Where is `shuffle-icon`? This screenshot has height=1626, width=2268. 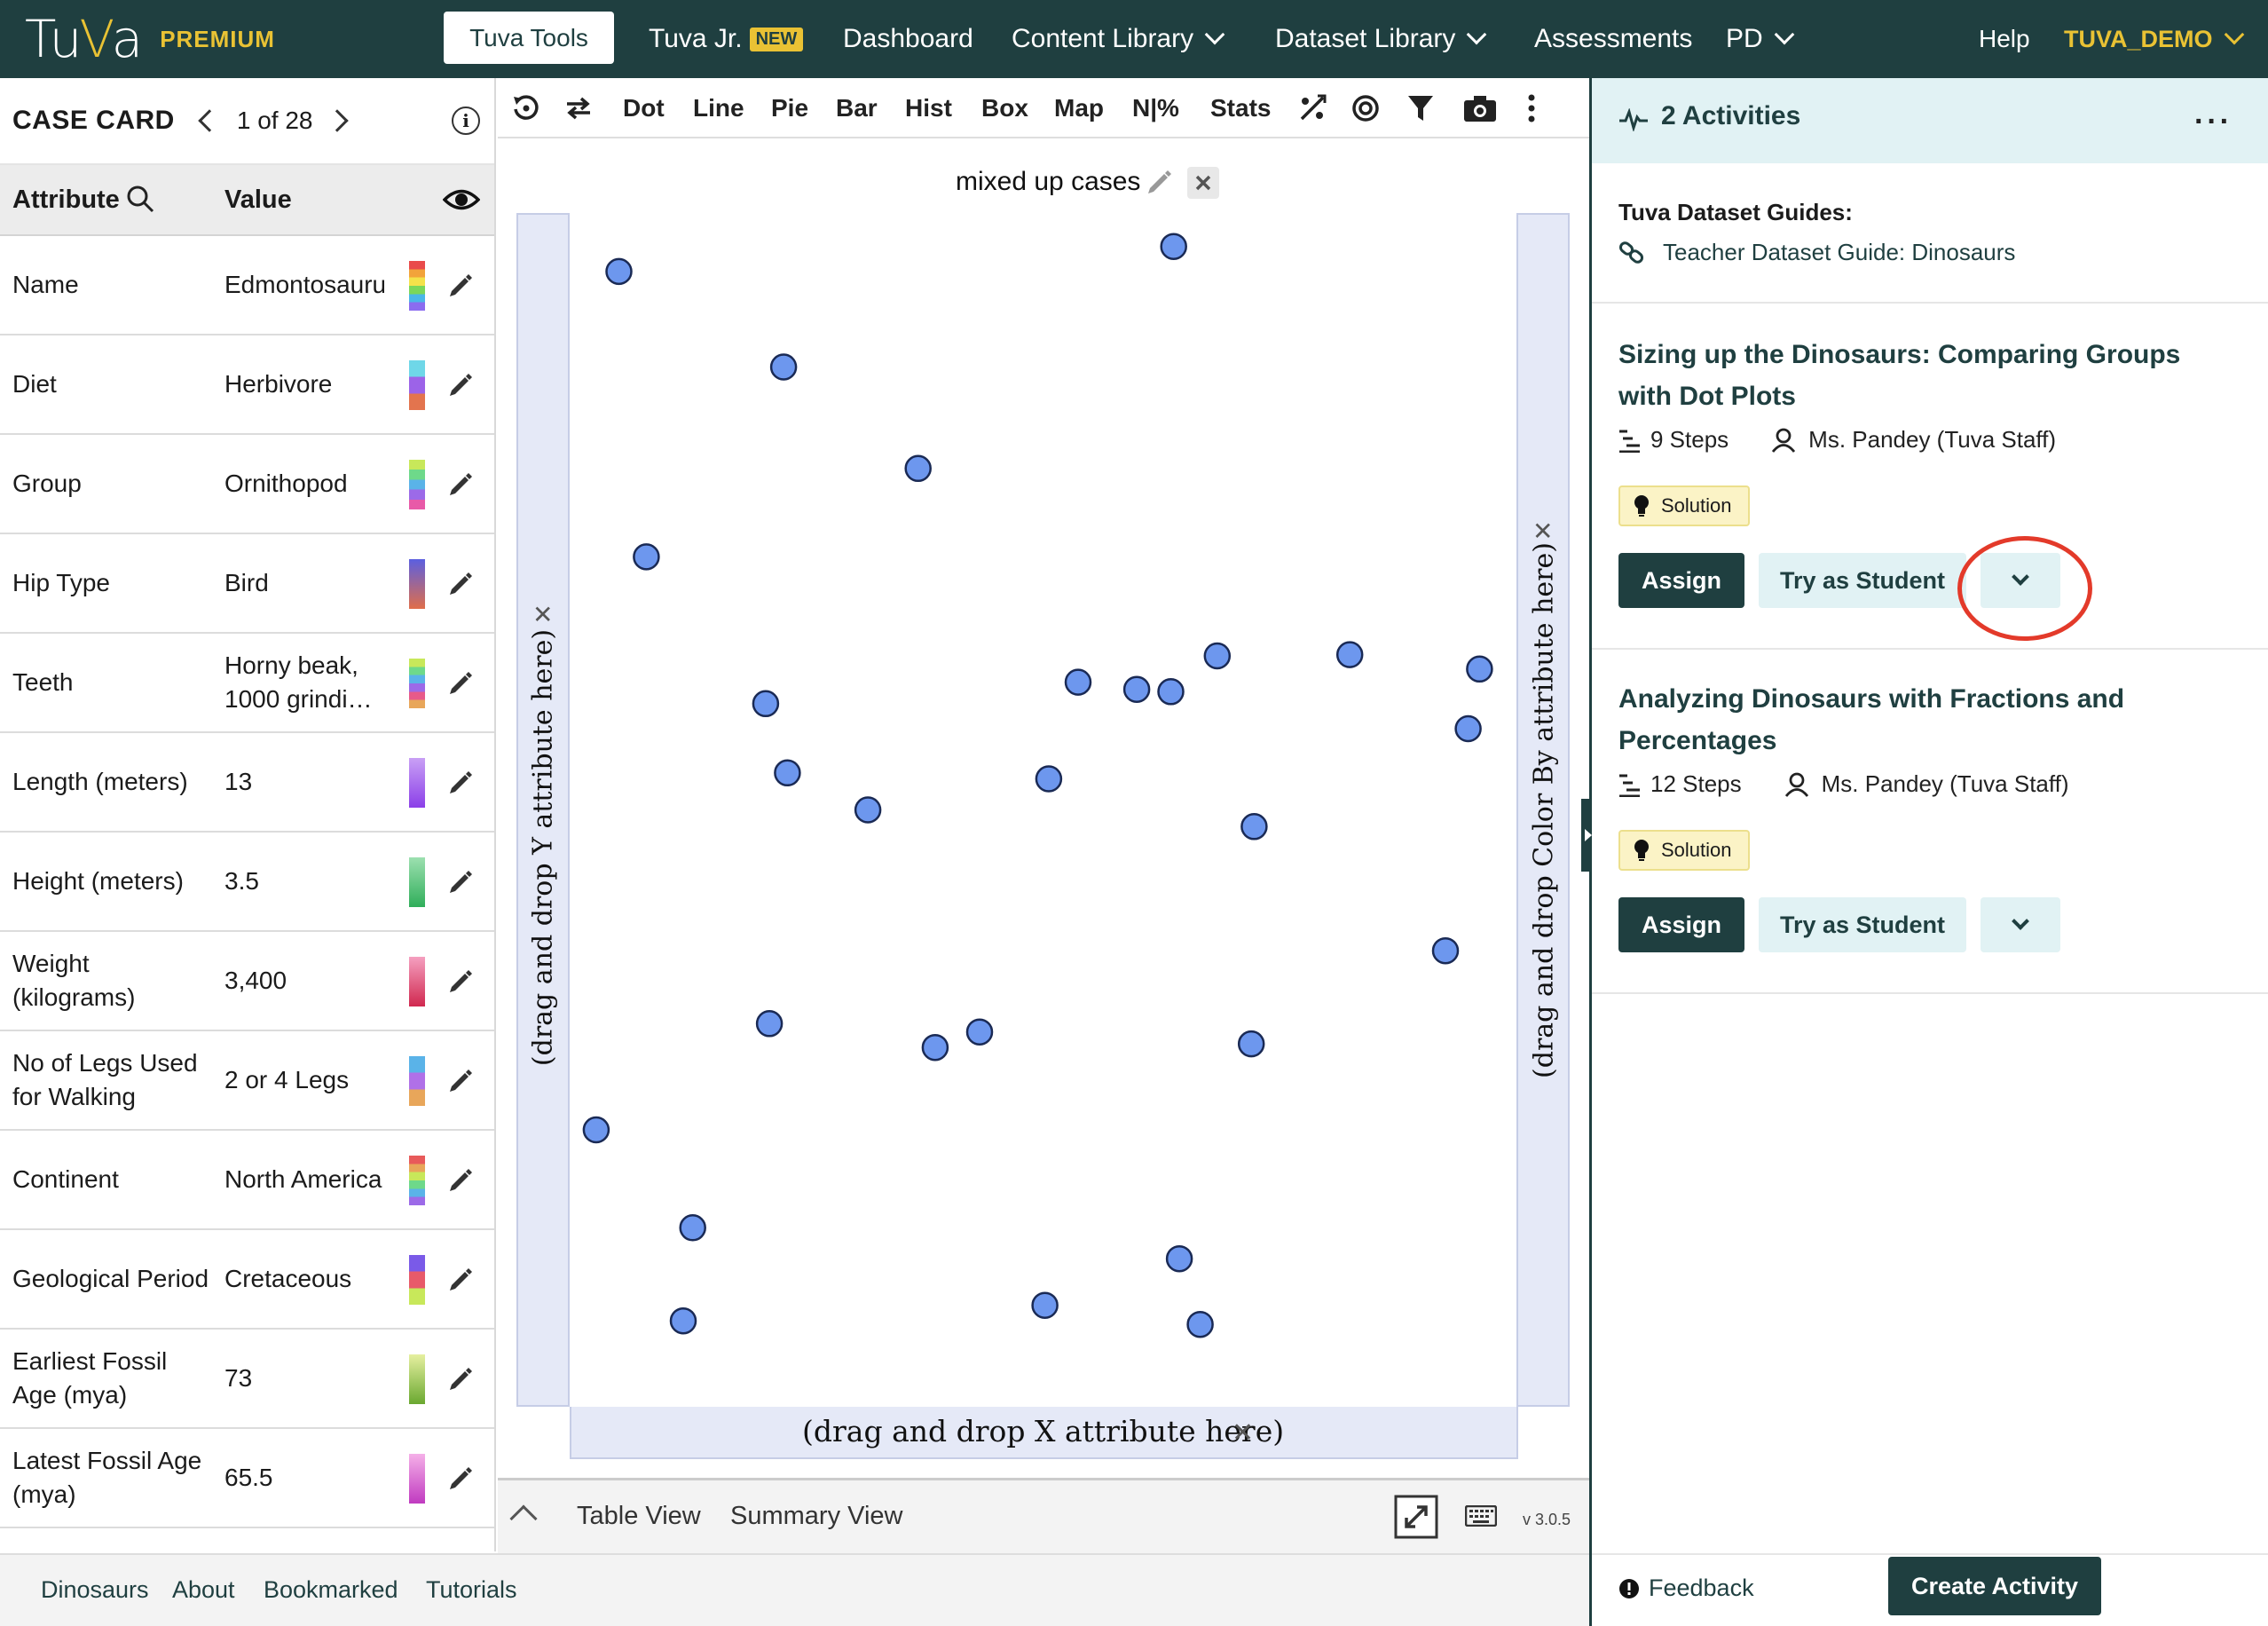 shuffle-icon is located at coordinates (578, 108).